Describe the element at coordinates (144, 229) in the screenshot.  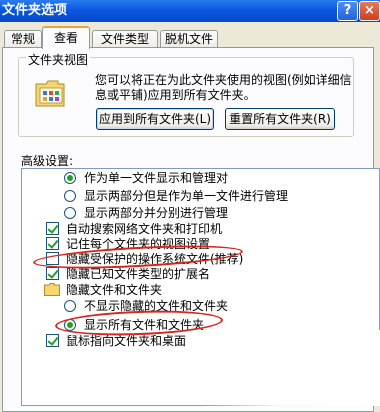
I see `list-item-label: 自动搜索网络文件夹和打印机` at that location.